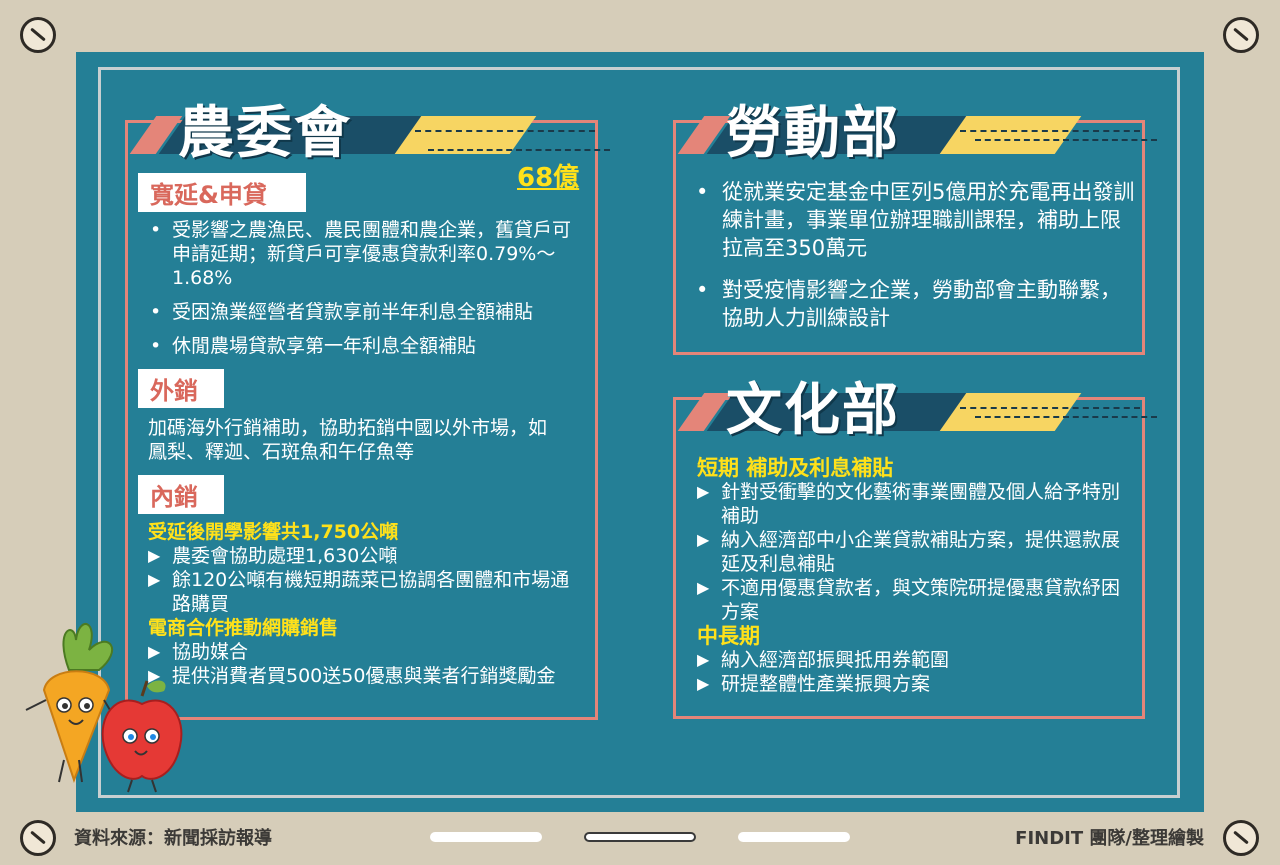 The width and height of the screenshot is (1280, 865). What do you see at coordinates (368, 556) in the screenshot?
I see `list-item: 農委會協助處理1,630公噸` at bounding box center [368, 556].